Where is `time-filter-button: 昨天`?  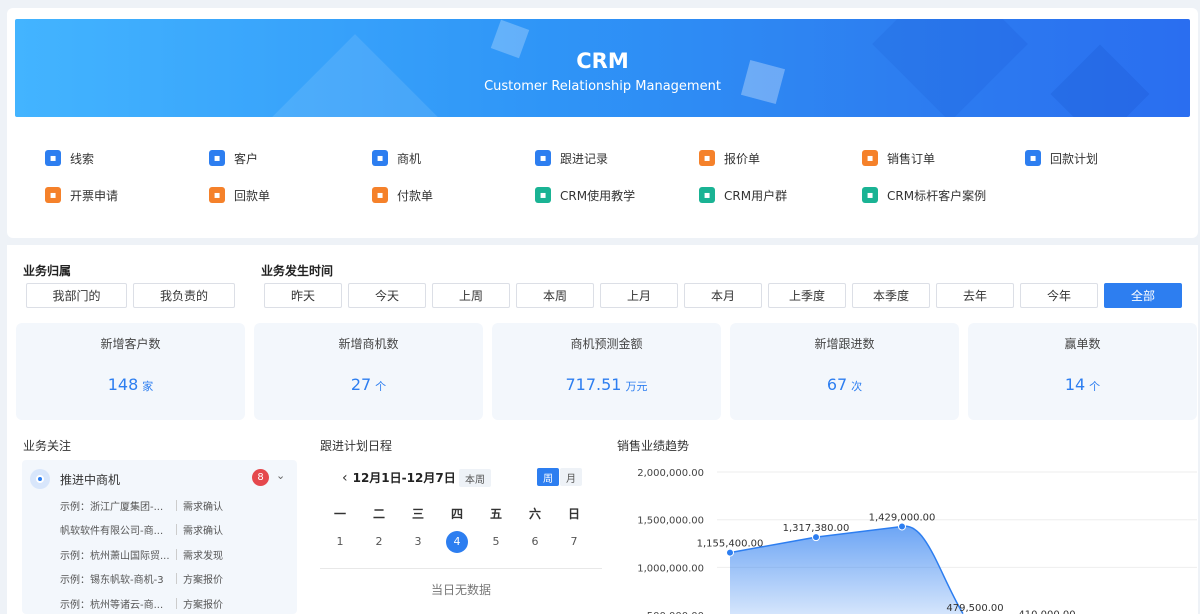 time-filter-button: 昨天 is located at coordinates (303, 295).